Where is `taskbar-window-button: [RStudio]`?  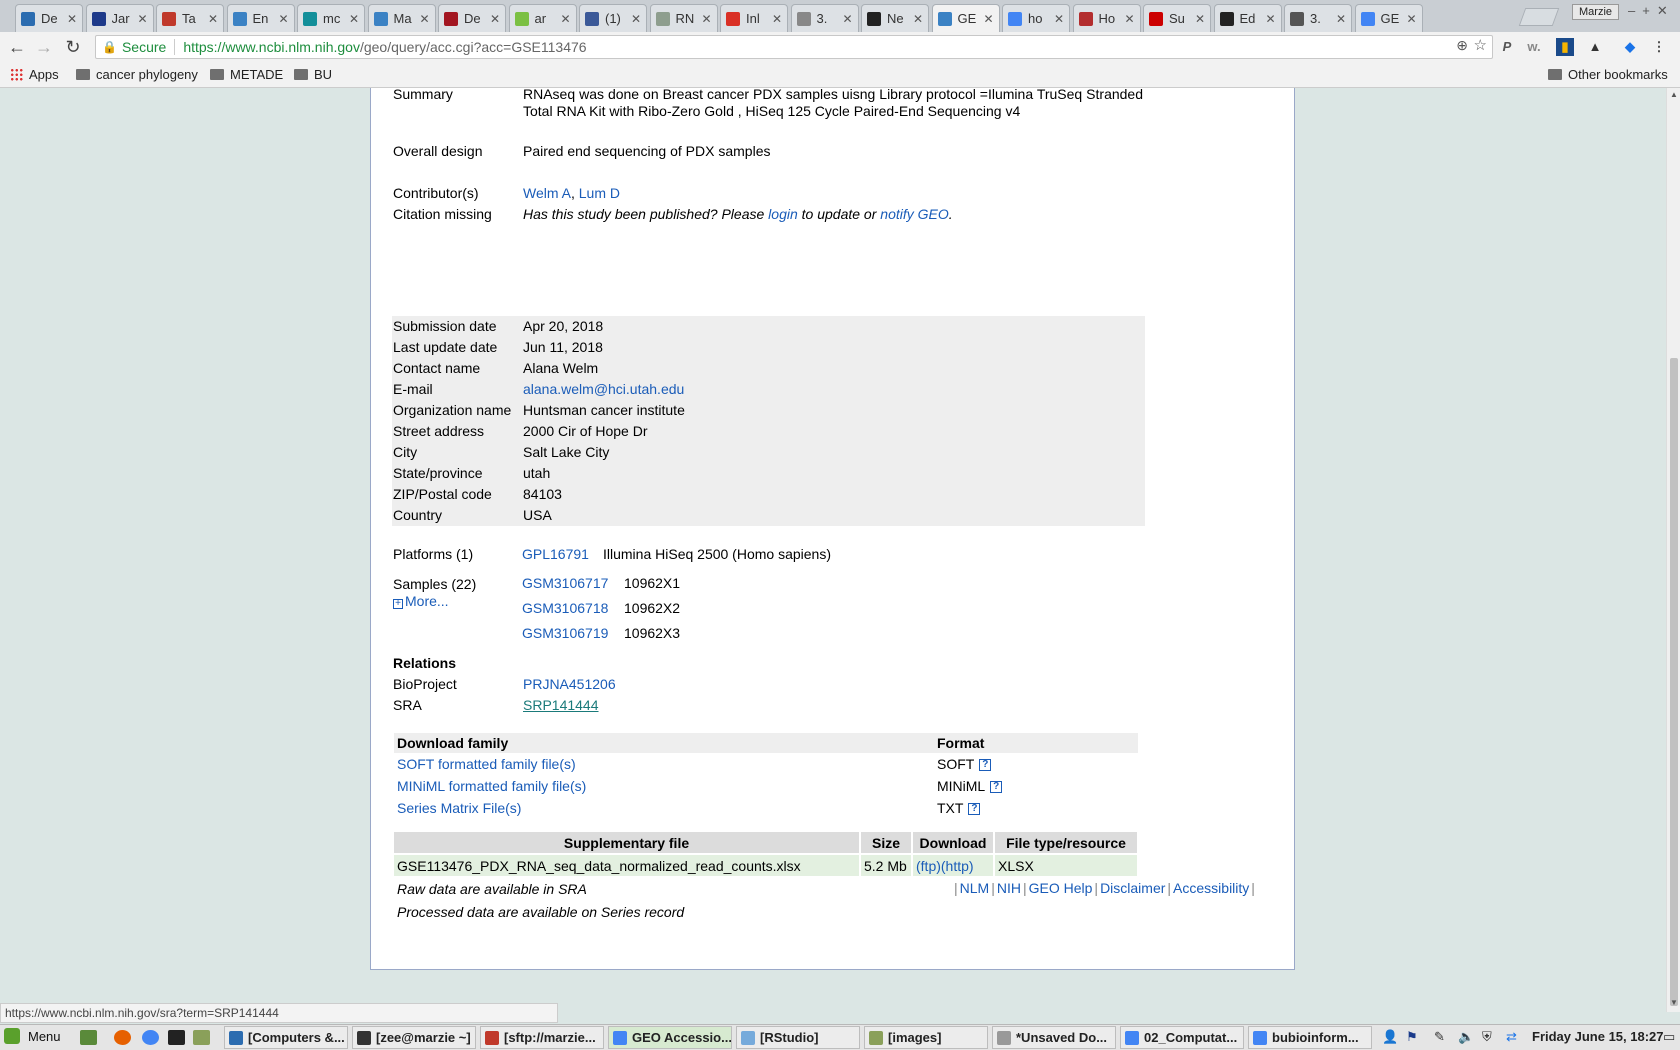 taskbar-window-button: [RStudio] is located at coordinates (798, 1037).